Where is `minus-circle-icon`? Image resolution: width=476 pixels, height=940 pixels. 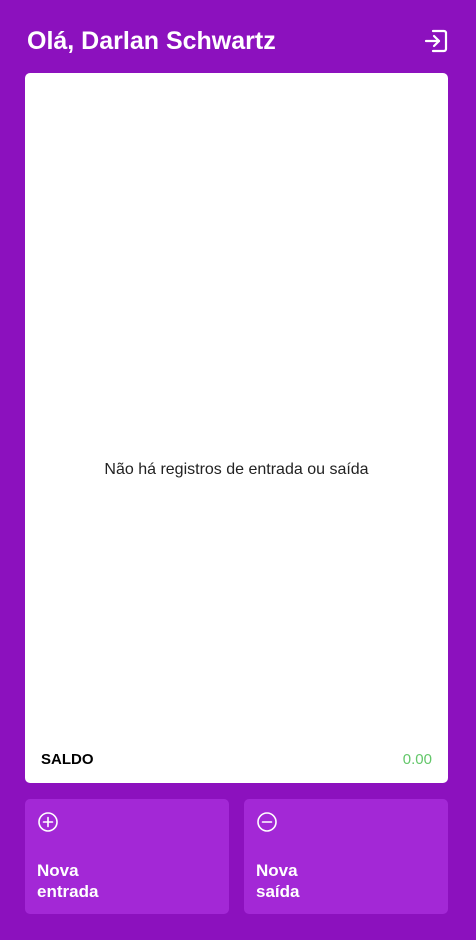 minus-circle-icon is located at coordinates (267, 822).